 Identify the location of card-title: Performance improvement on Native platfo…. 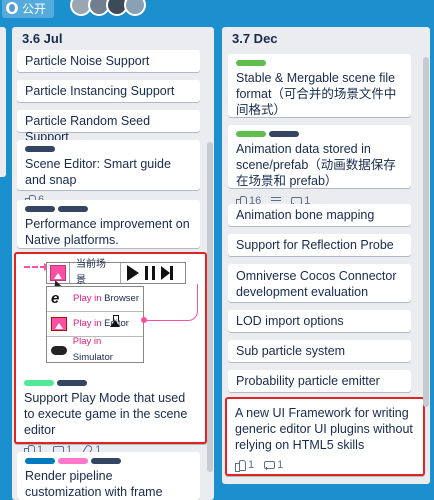
(107, 232).